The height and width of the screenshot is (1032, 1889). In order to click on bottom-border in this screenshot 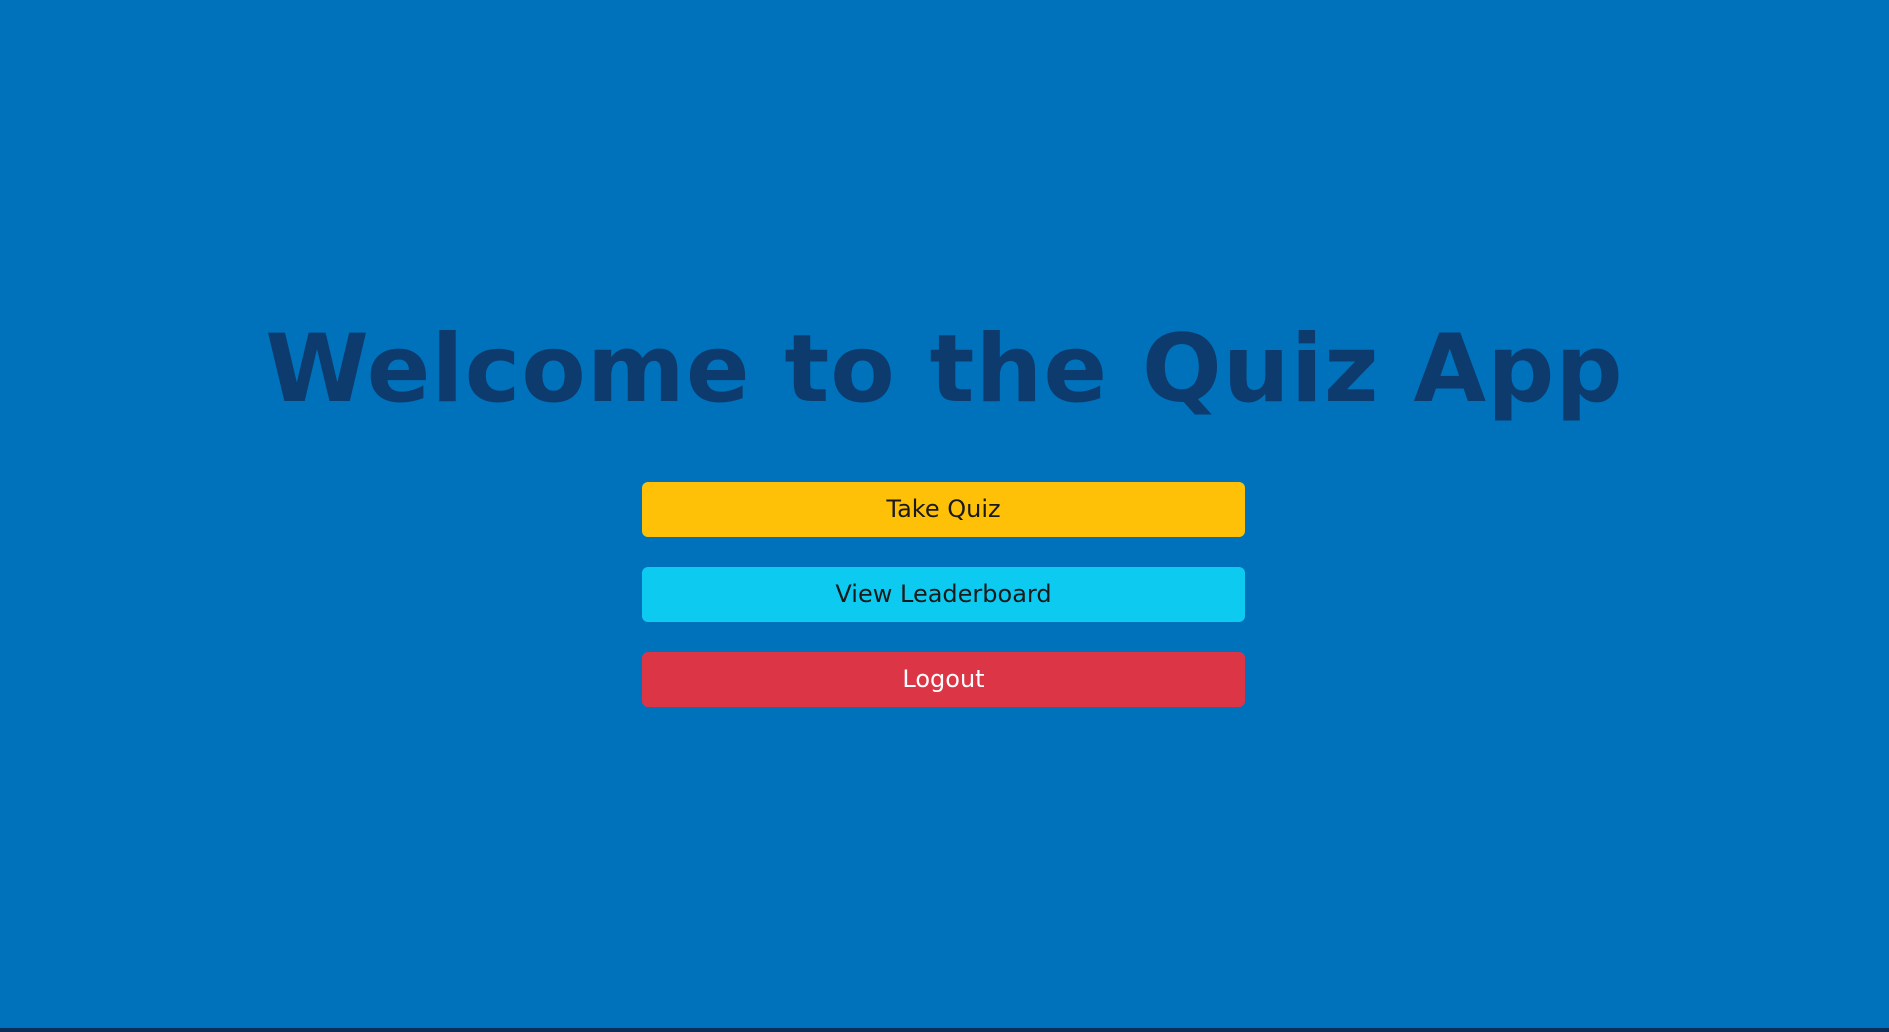, I will do `click(944, 1030)`.